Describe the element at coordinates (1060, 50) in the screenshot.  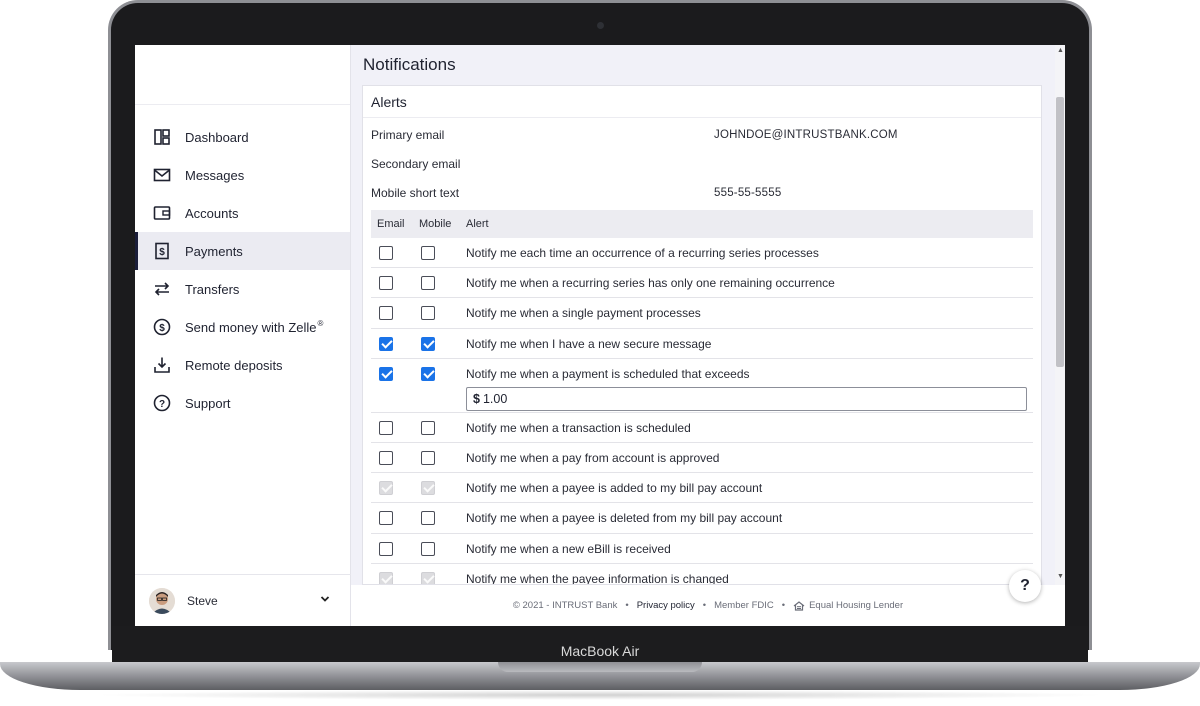
I see `scroll-up-arrow-icon: ▲` at that location.